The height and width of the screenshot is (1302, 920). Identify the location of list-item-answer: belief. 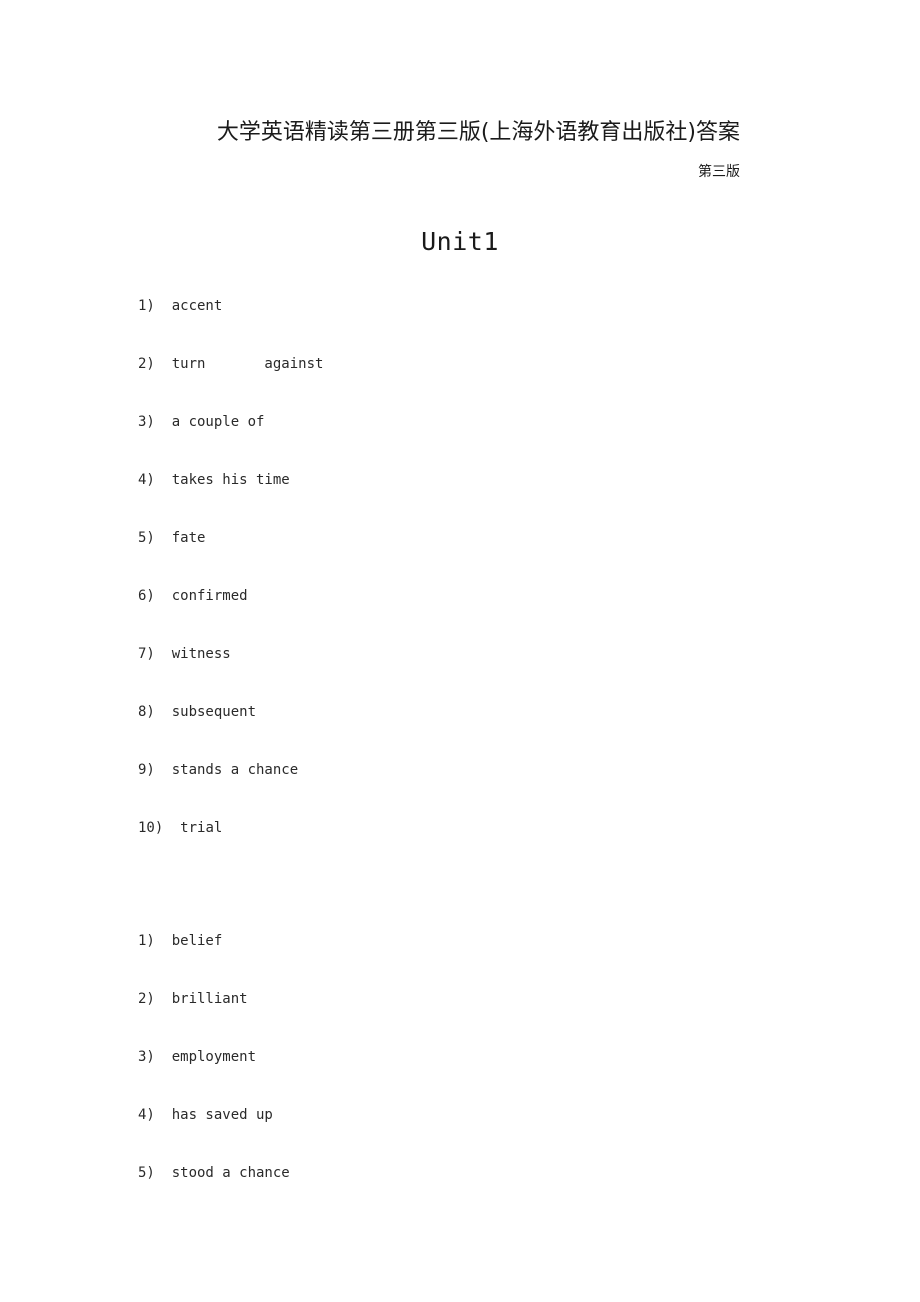
(188, 941).